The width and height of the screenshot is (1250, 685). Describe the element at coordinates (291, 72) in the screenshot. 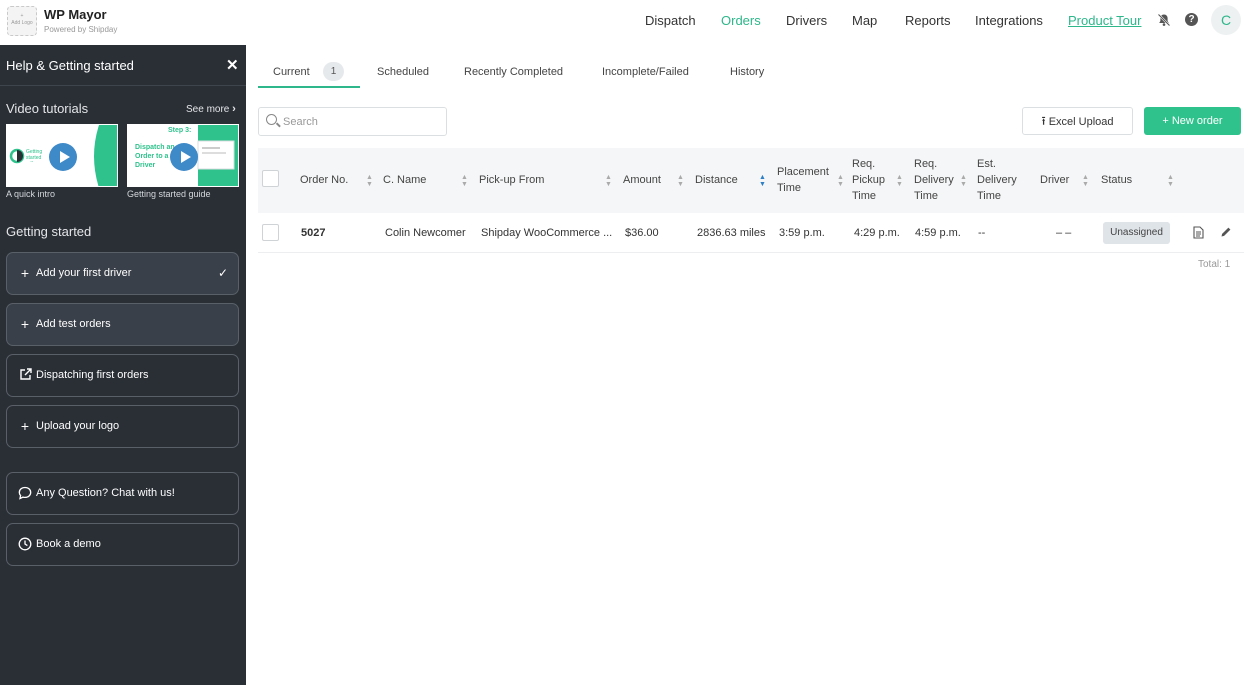

I see `tab-current: Current` at that location.